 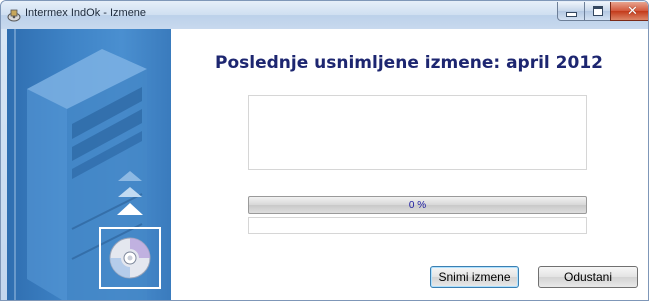 What do you see at coordinates (409, 63) in the screenshot?
I see `page-title: Poslednje usnimljene izmene: april 2012` at bounding box center [409, 63].